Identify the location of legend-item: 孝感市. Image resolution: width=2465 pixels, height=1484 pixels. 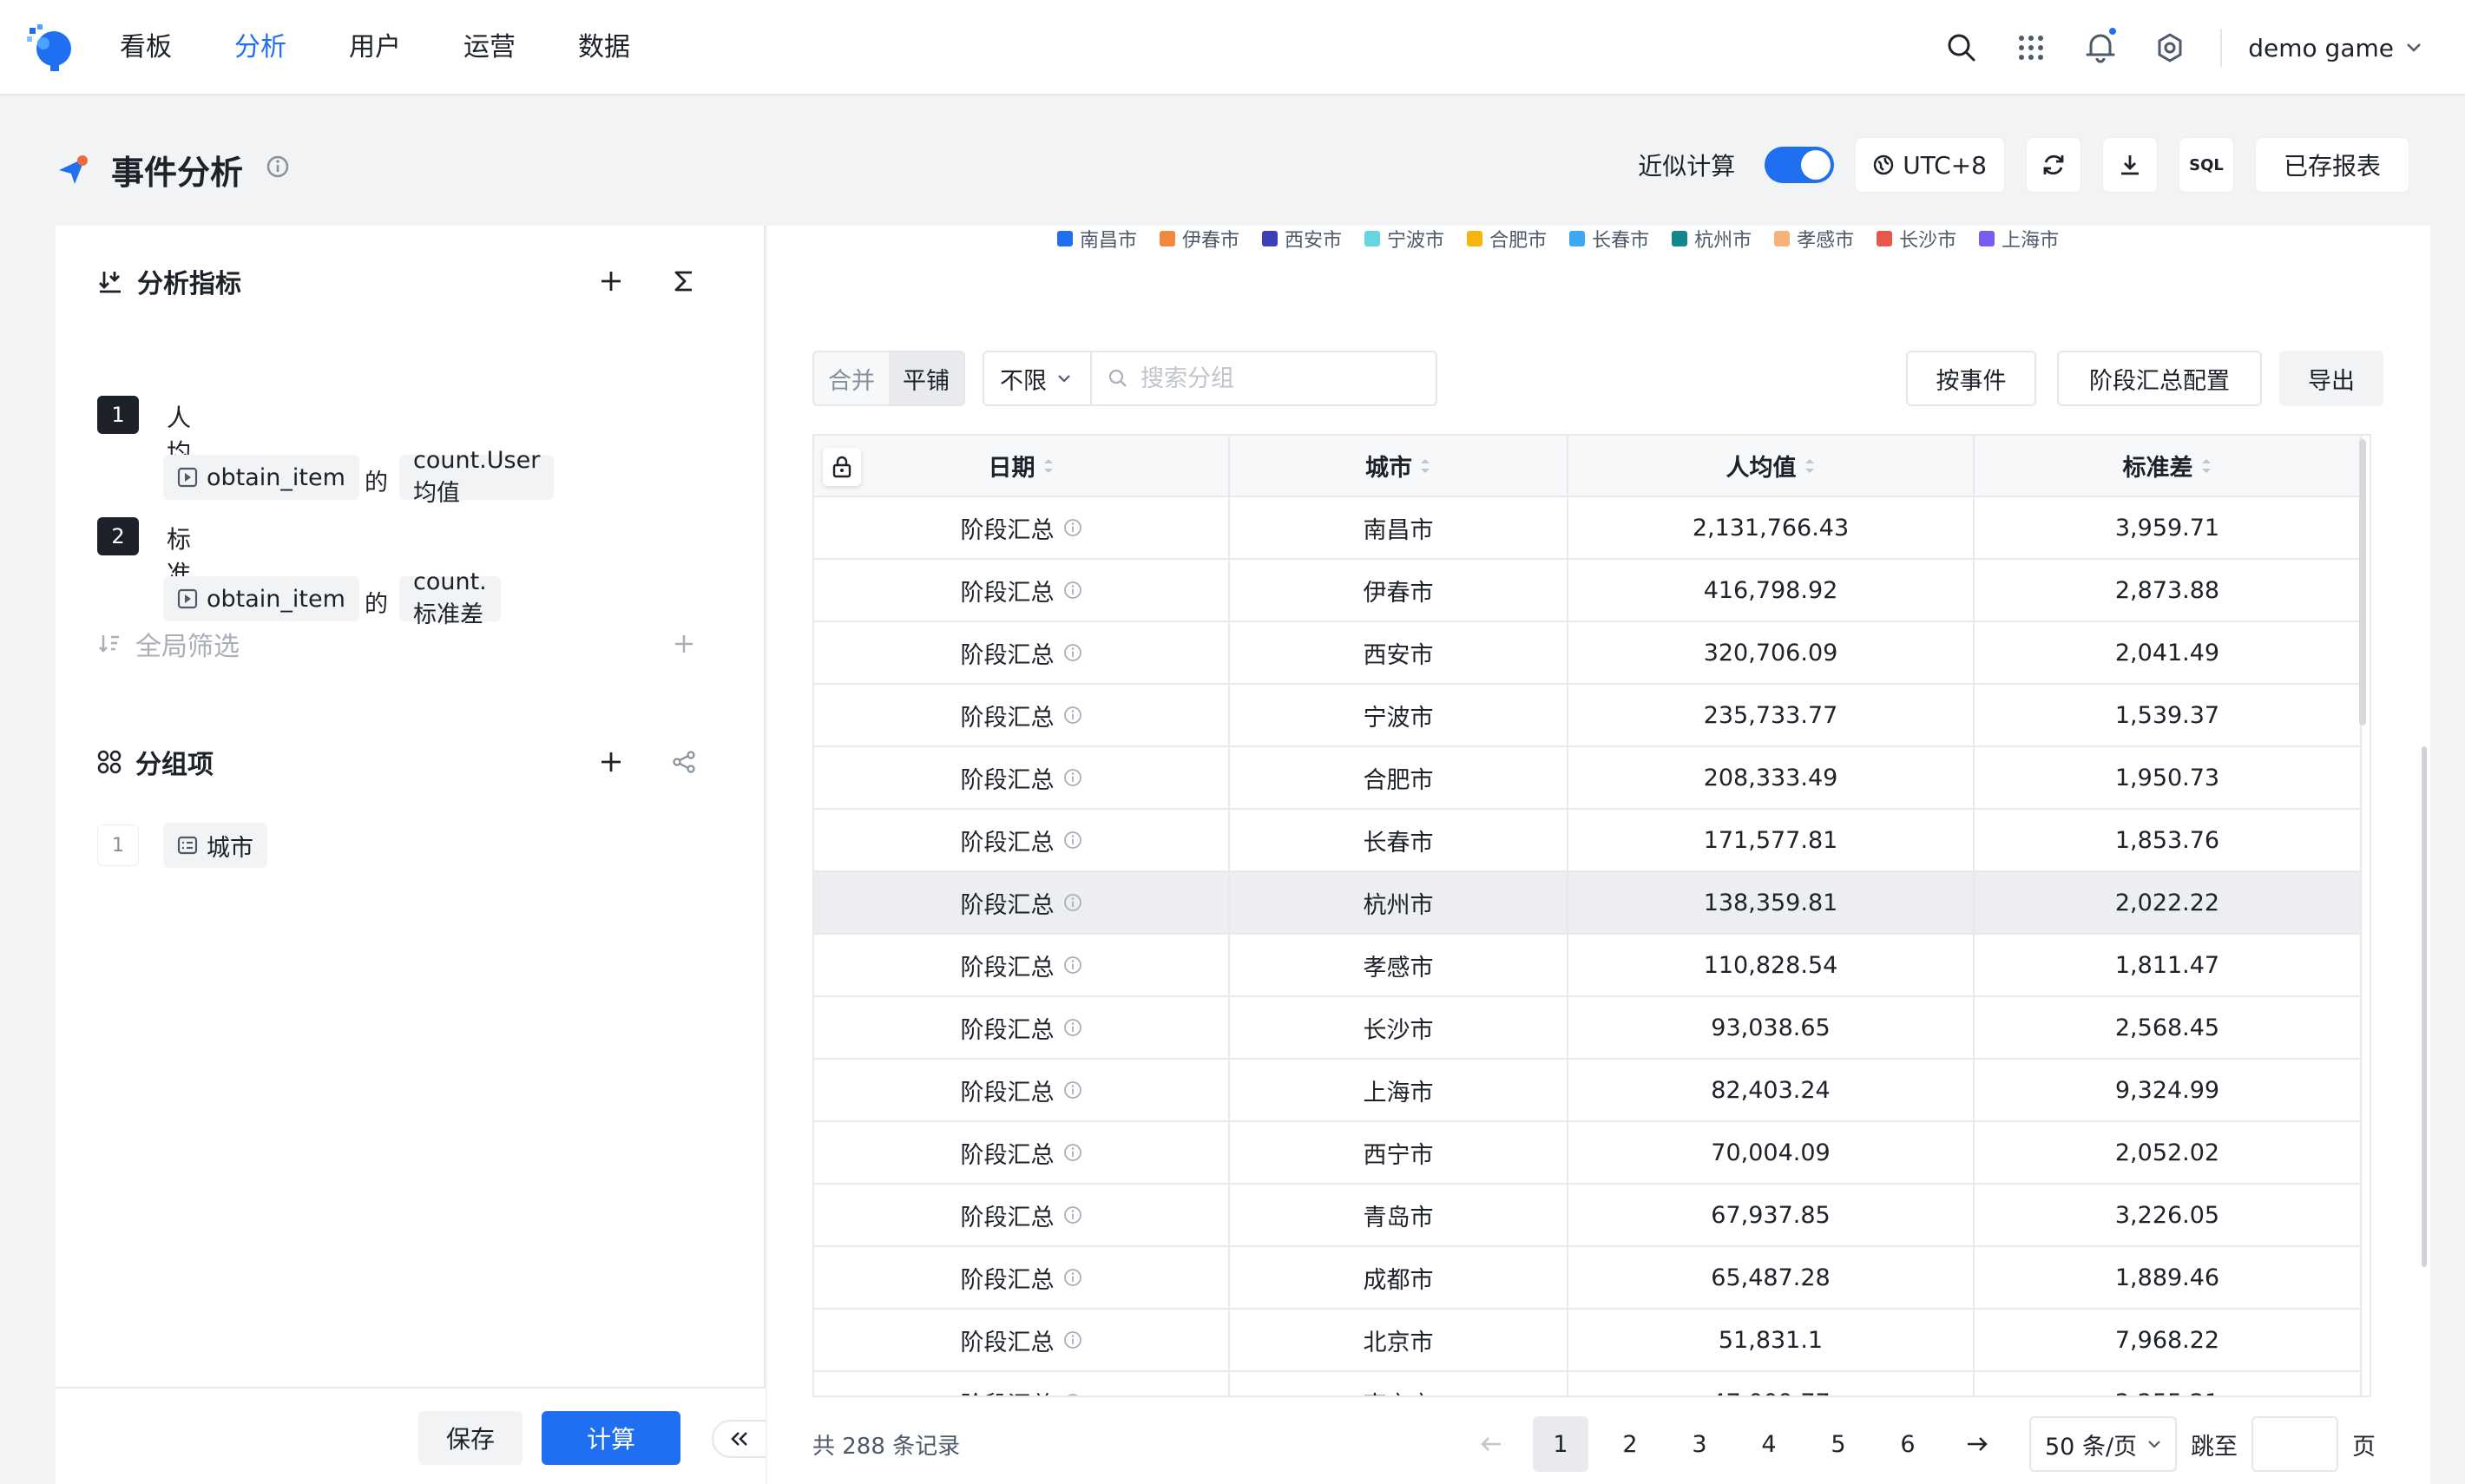
(1814, 239).